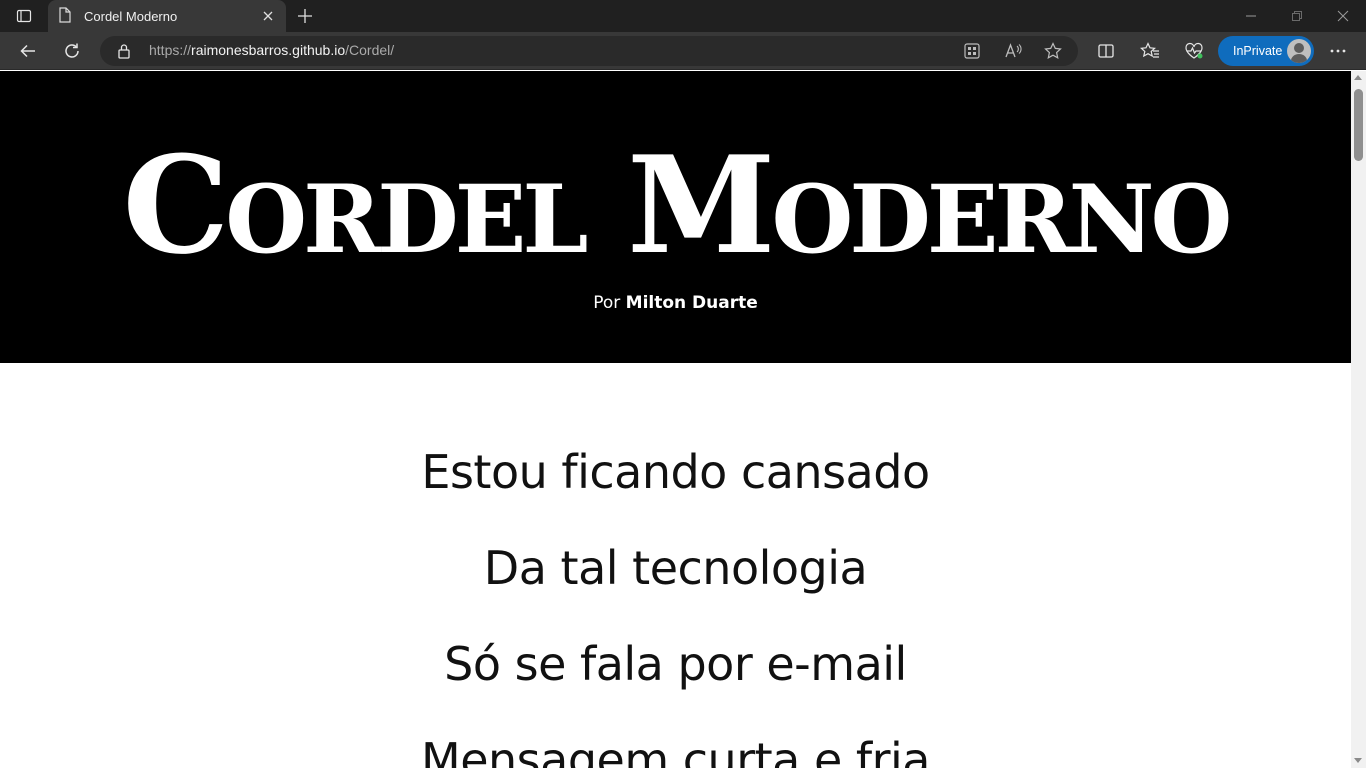 This screenshot has height=768, width=1366. Describe the element at coordinates (1358, 760) in the screenshot. I see `scroll-down-icon` at that location.